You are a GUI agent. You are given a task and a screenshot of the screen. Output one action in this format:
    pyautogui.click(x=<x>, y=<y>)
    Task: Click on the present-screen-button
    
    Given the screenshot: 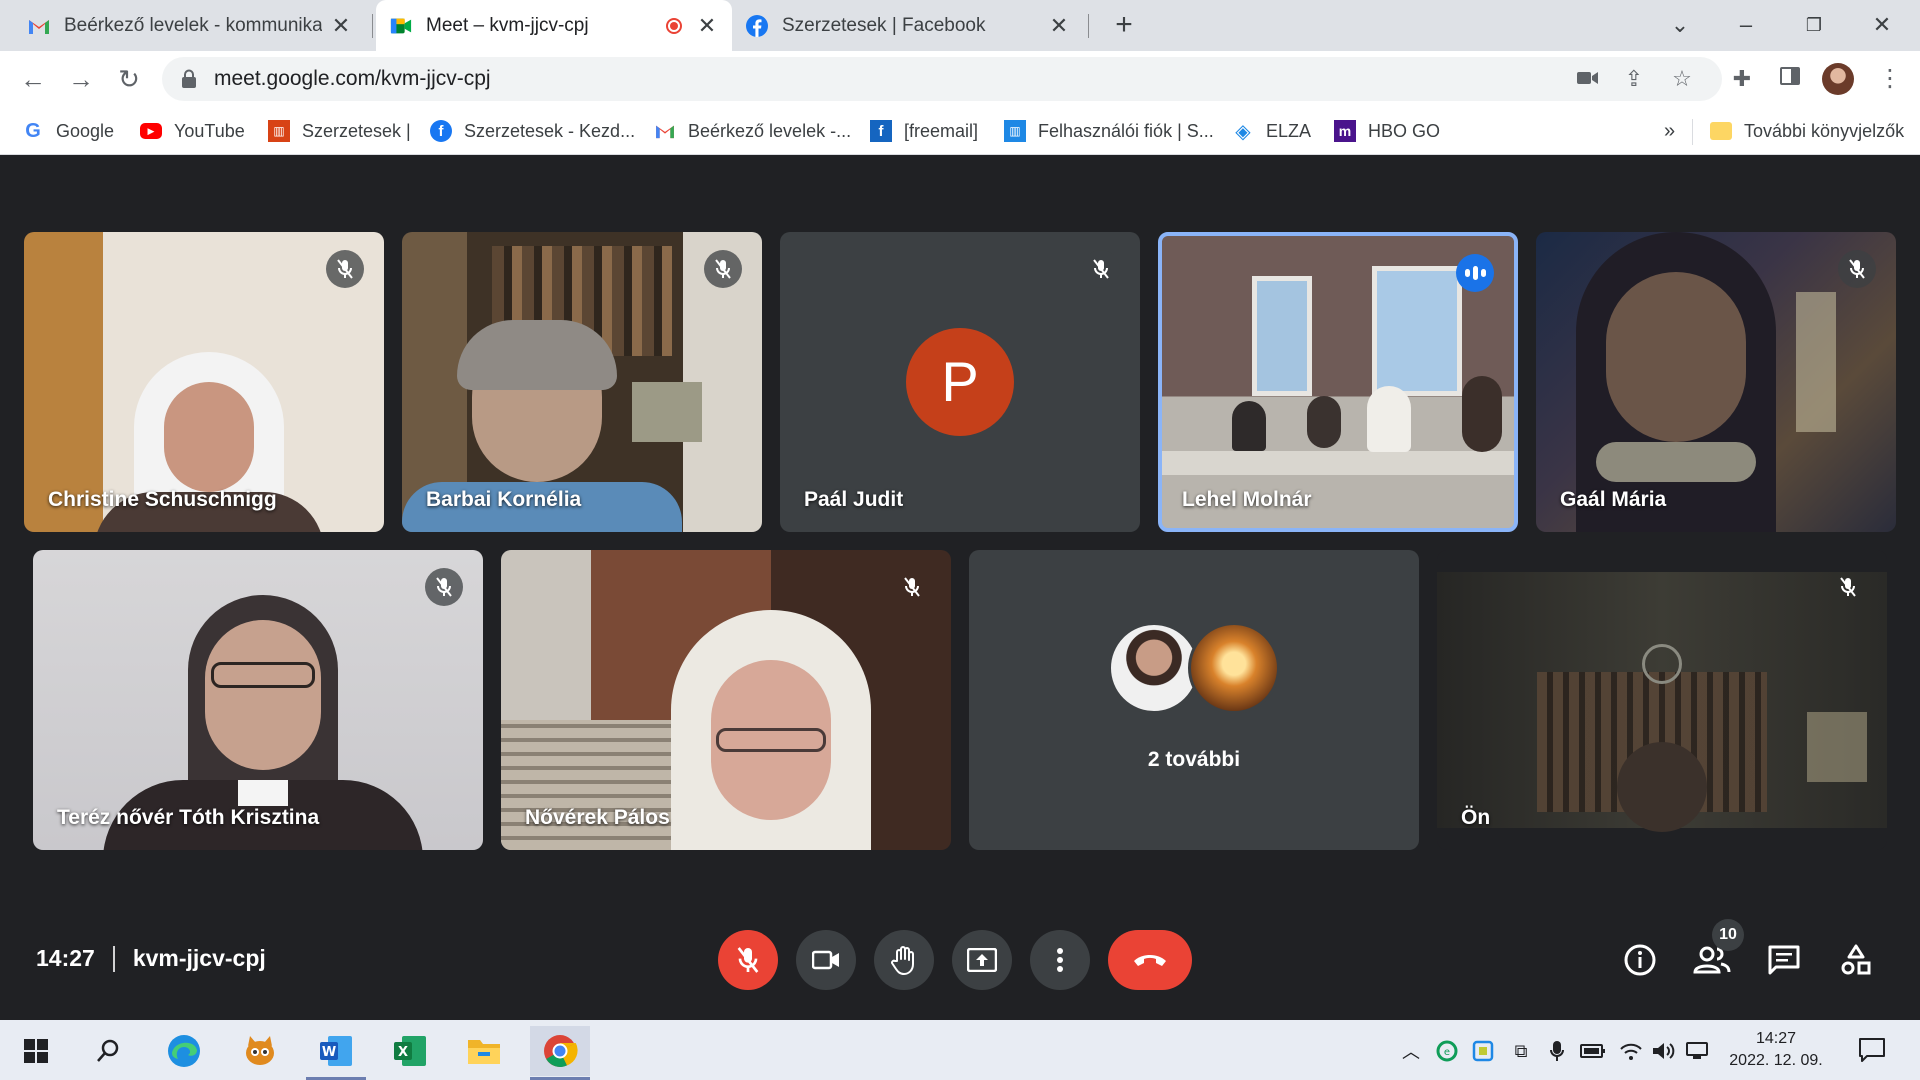 What is the action you would take?
    pyautogui.click(x=982, y=960)
    